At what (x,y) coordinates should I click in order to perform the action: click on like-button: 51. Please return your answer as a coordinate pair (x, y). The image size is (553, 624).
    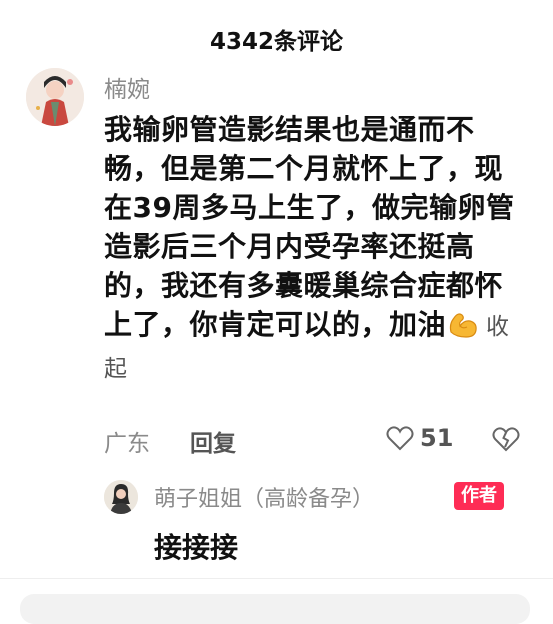
    Looking at the image, I should click on (419, 438).